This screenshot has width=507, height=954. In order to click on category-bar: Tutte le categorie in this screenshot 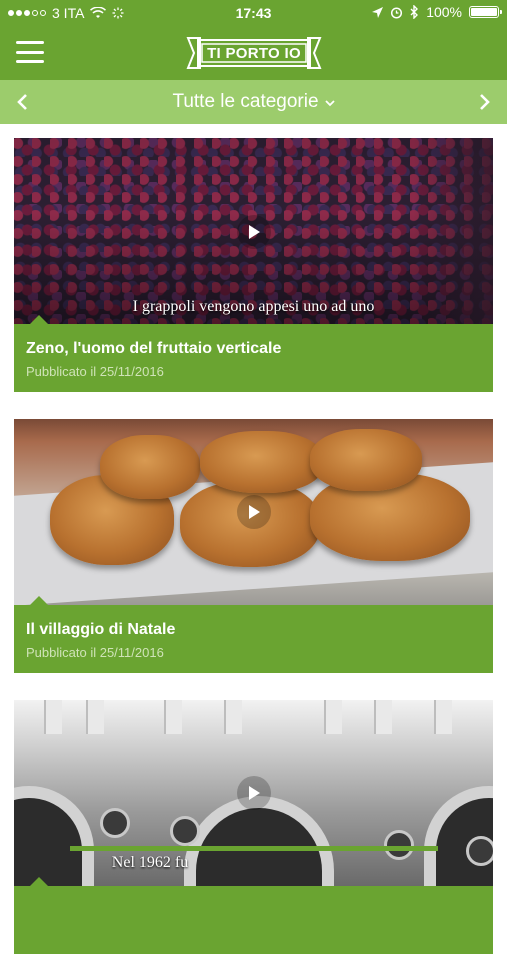, I will do `click(253, 102)`.